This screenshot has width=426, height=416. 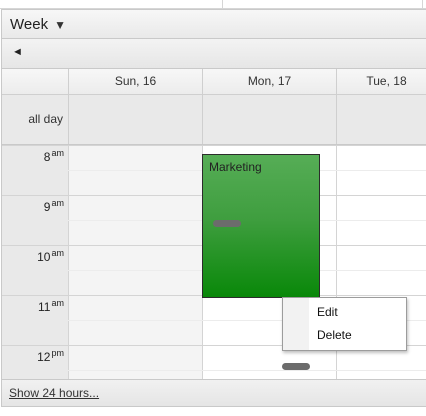 I want to click on all-day-cell-sun, so click(x=135, y=119).